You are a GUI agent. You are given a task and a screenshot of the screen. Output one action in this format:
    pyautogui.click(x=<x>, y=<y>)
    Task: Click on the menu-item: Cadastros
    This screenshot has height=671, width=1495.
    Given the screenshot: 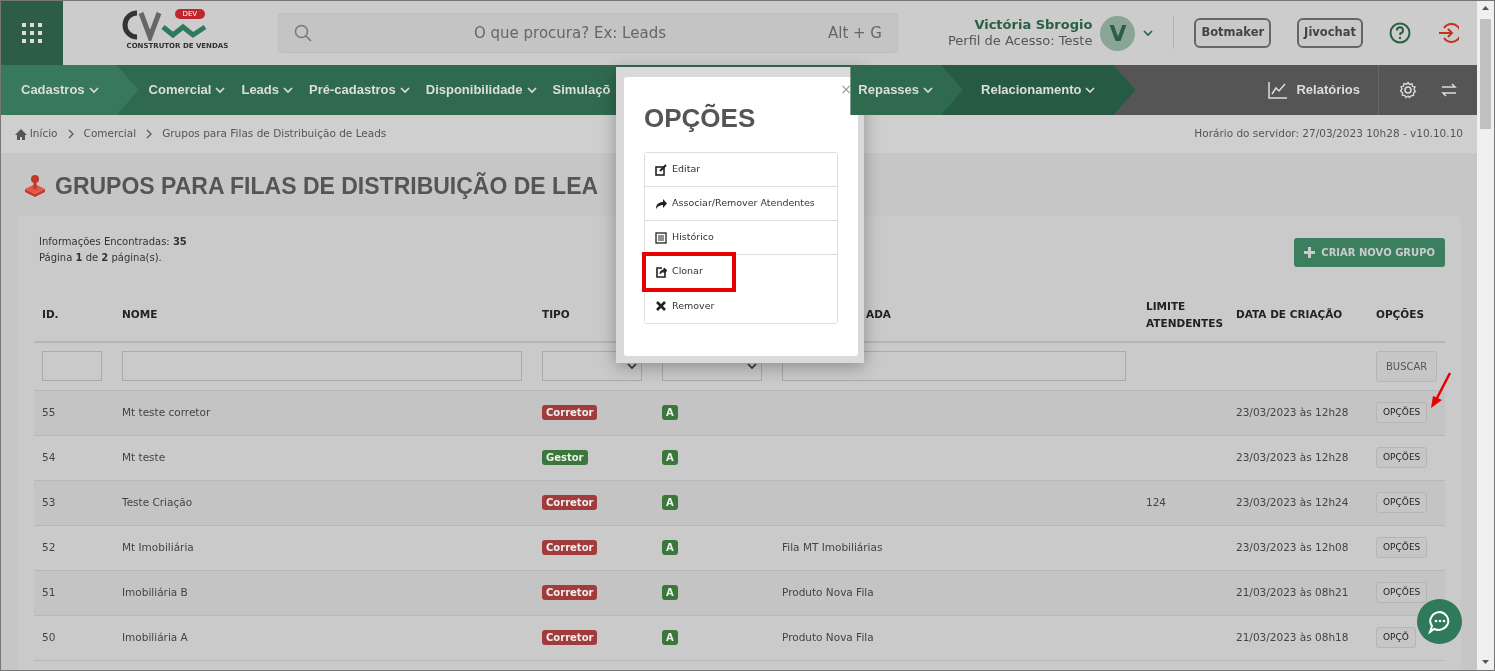 What is the action you would take?
    pyautogui.click(x=70, y=90)
    